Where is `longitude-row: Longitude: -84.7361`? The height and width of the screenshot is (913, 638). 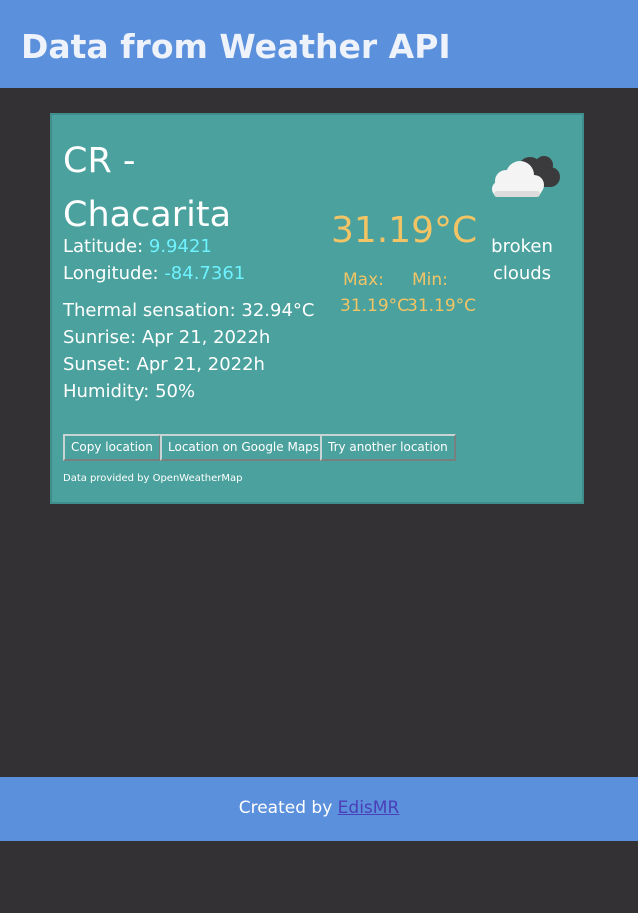 longitude-row: Longitude: -84.7361 is located at coordinates (154, 274).